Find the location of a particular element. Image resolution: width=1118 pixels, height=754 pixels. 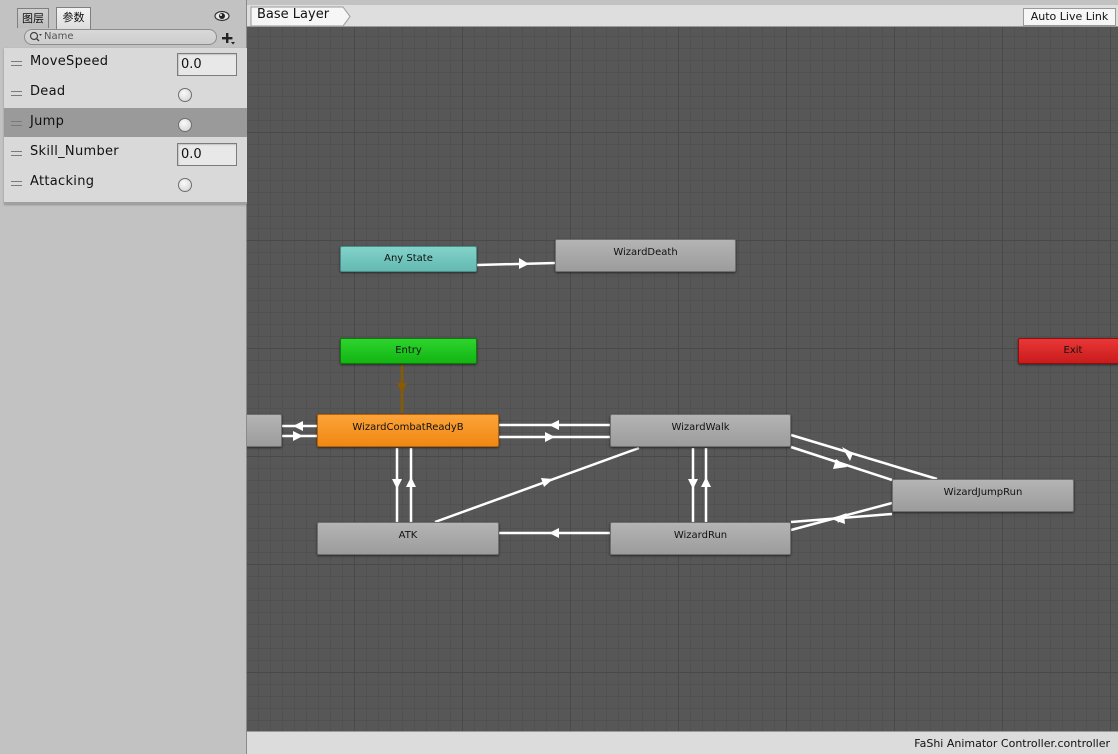

state-wizard-run: WizardRun is located at coordinates (700, 538).